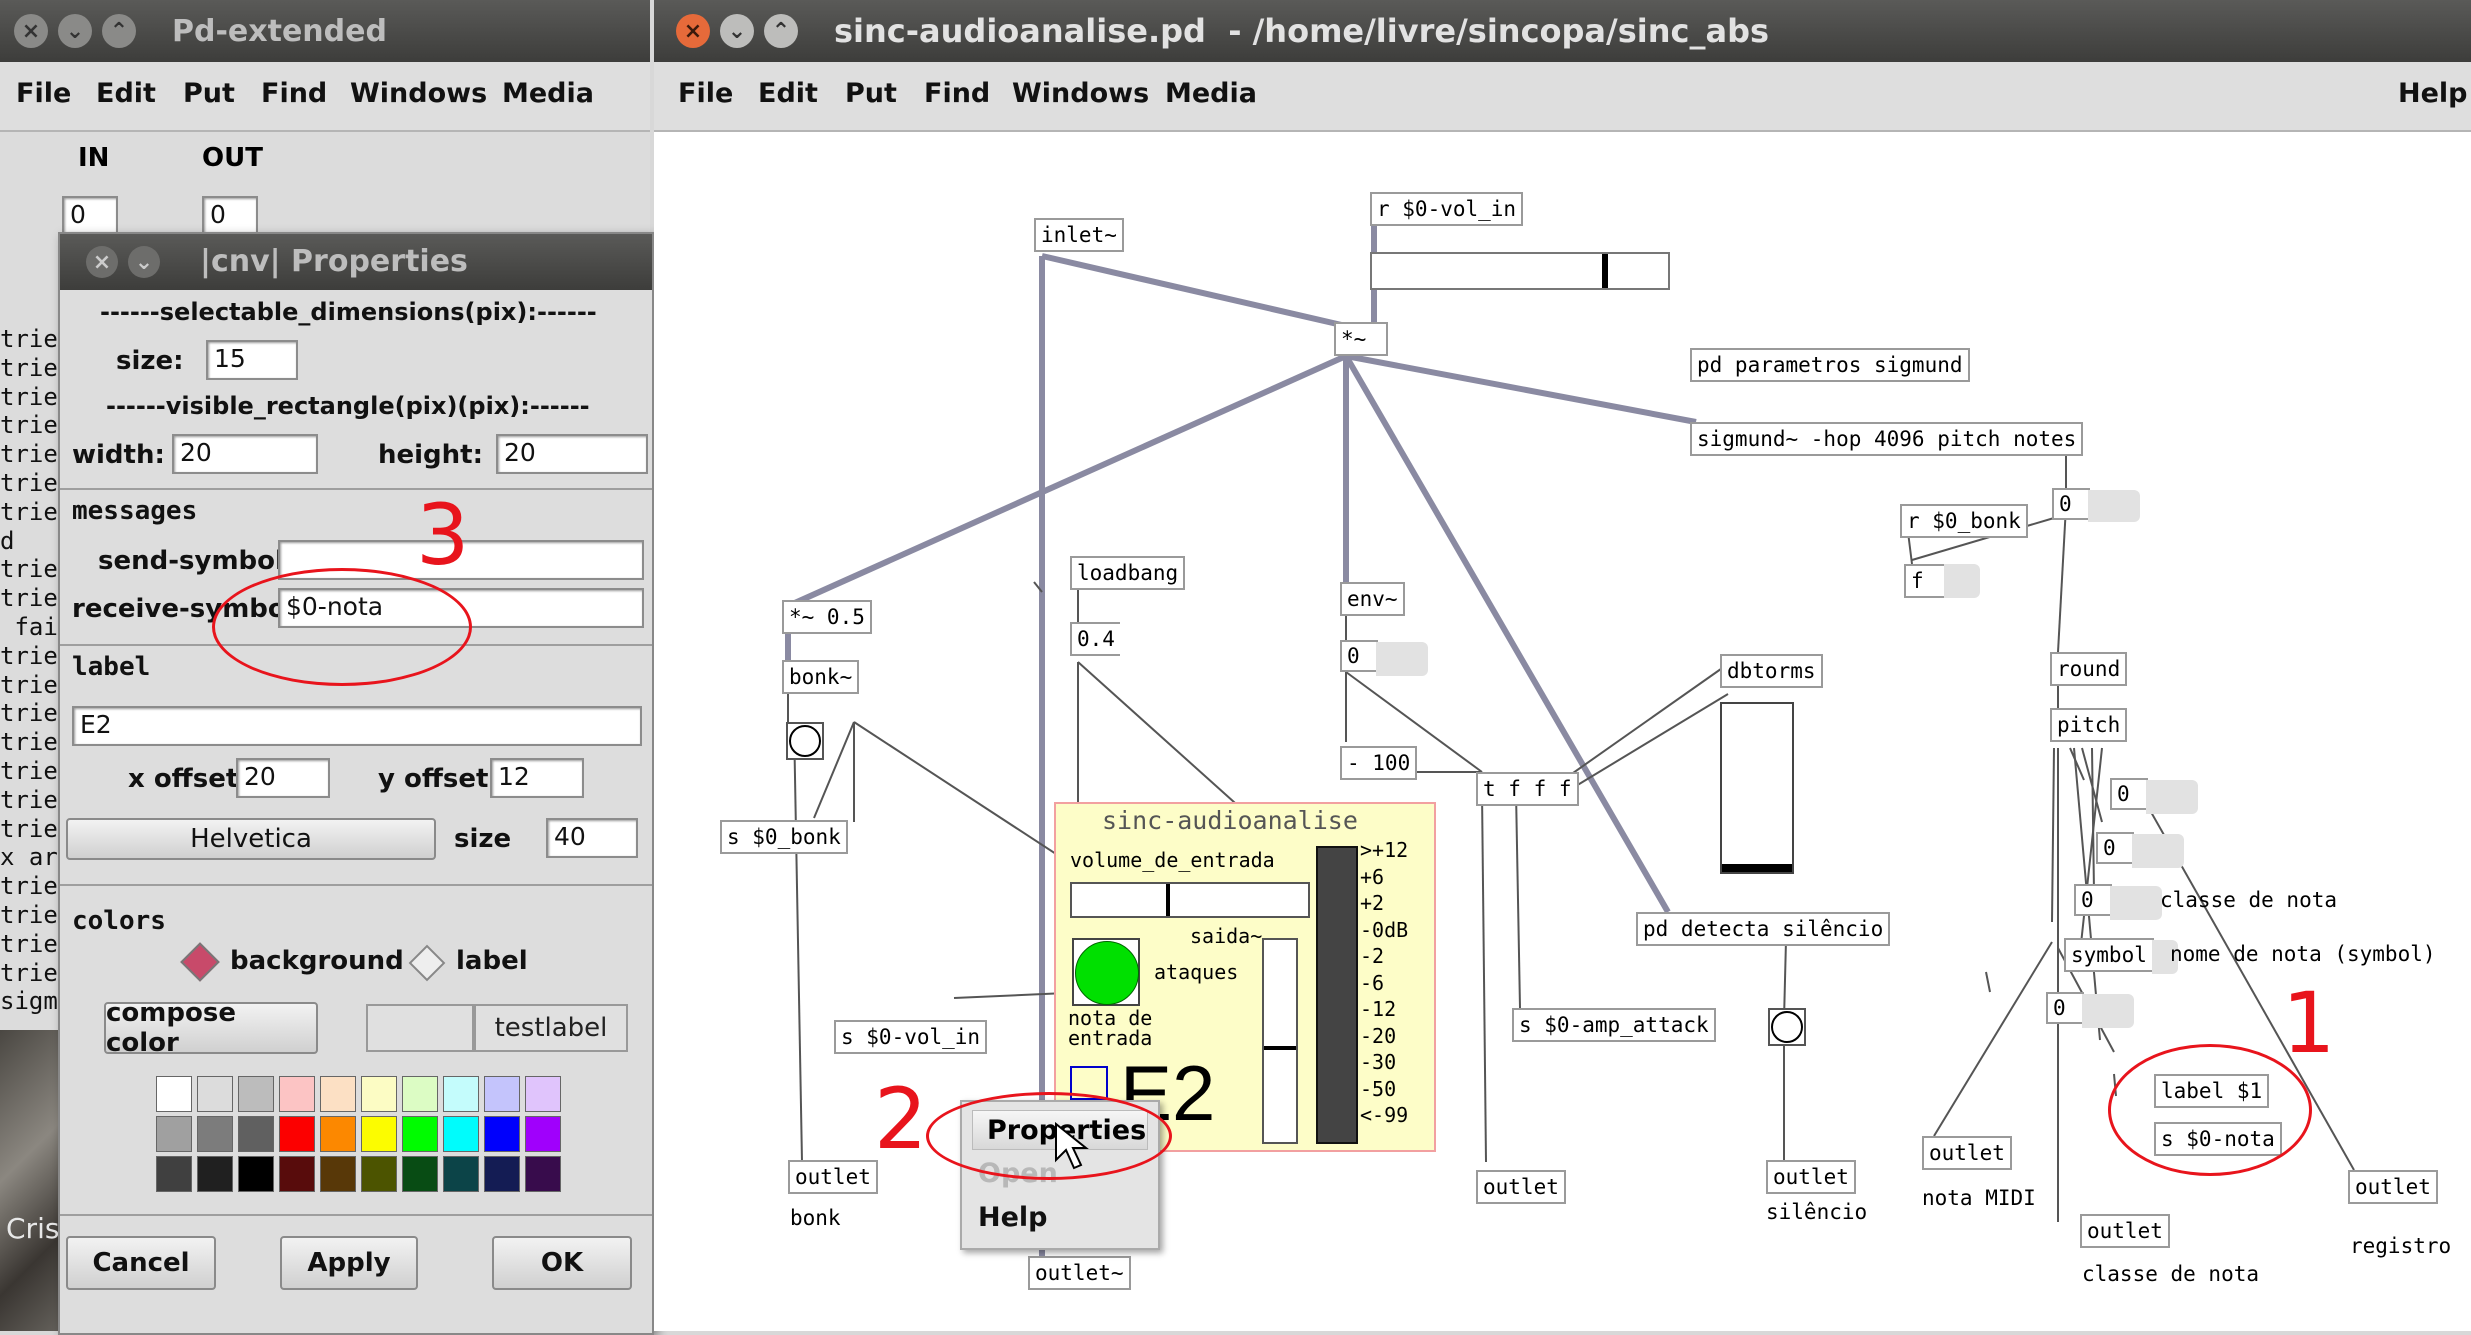  I want to click on obj-symbol: symbol, so click(2109, 955).